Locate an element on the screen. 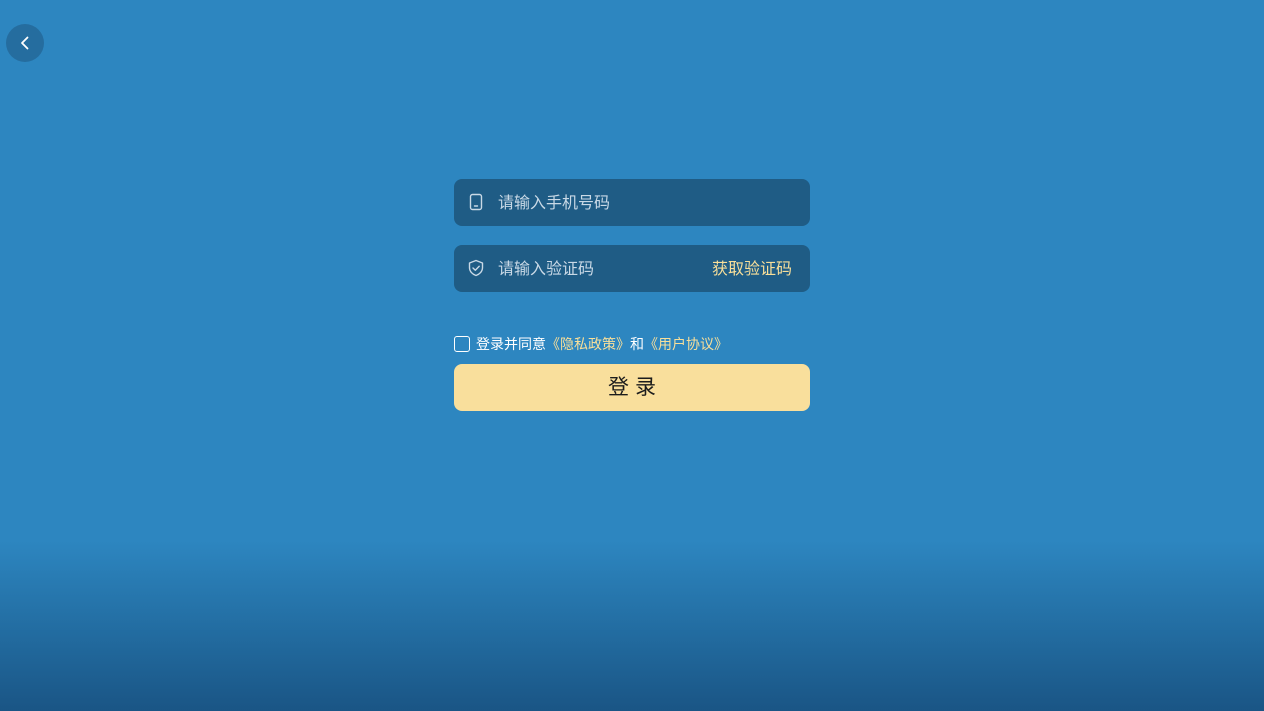 This screenshot has width=1264, height=711. verification-code-field: 获取验证码 is located at coordinates (632, 268).